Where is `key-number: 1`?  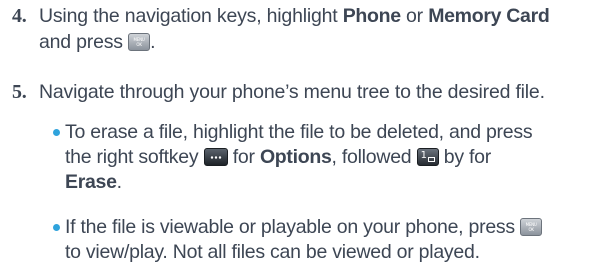 key-number: 1 is located at coordinates (423, 155).